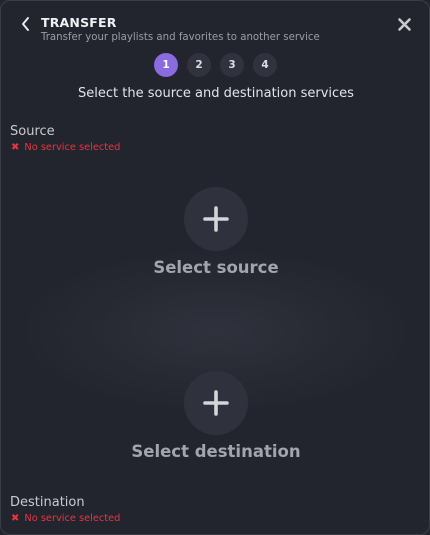 The image size is (430, 535). I want to click on destination-status: ✖ No service selected, so click(65, 518).